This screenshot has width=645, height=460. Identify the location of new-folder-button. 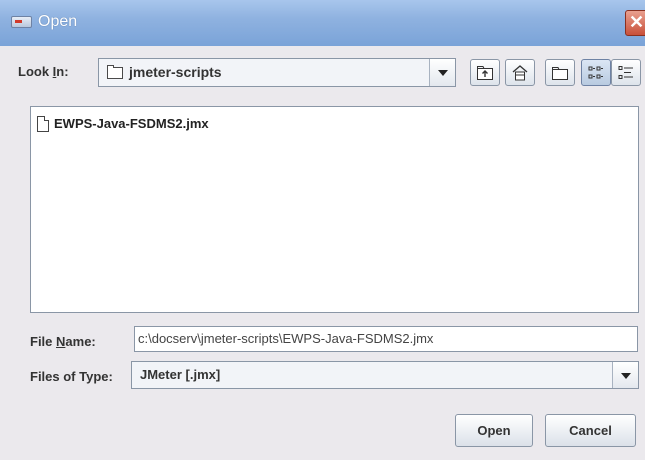
(560, 72).